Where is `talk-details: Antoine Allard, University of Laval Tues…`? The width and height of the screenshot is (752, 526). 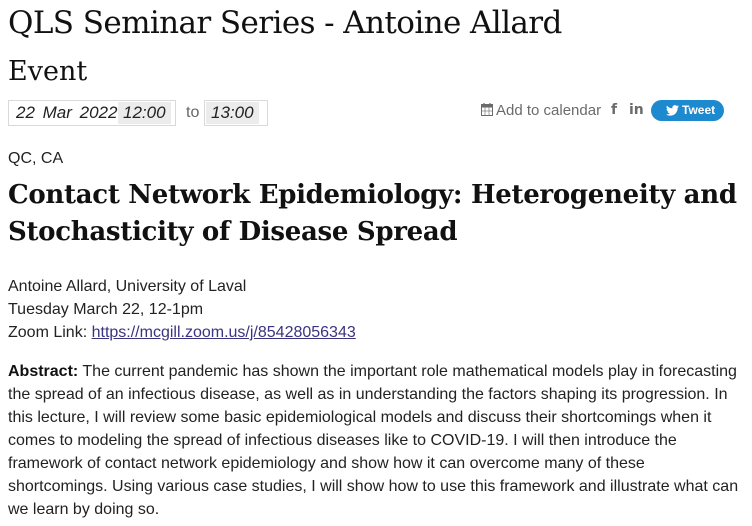
talk-details: Antoine Allard, University of Laval Tues… is located at coordinates (182, 309).